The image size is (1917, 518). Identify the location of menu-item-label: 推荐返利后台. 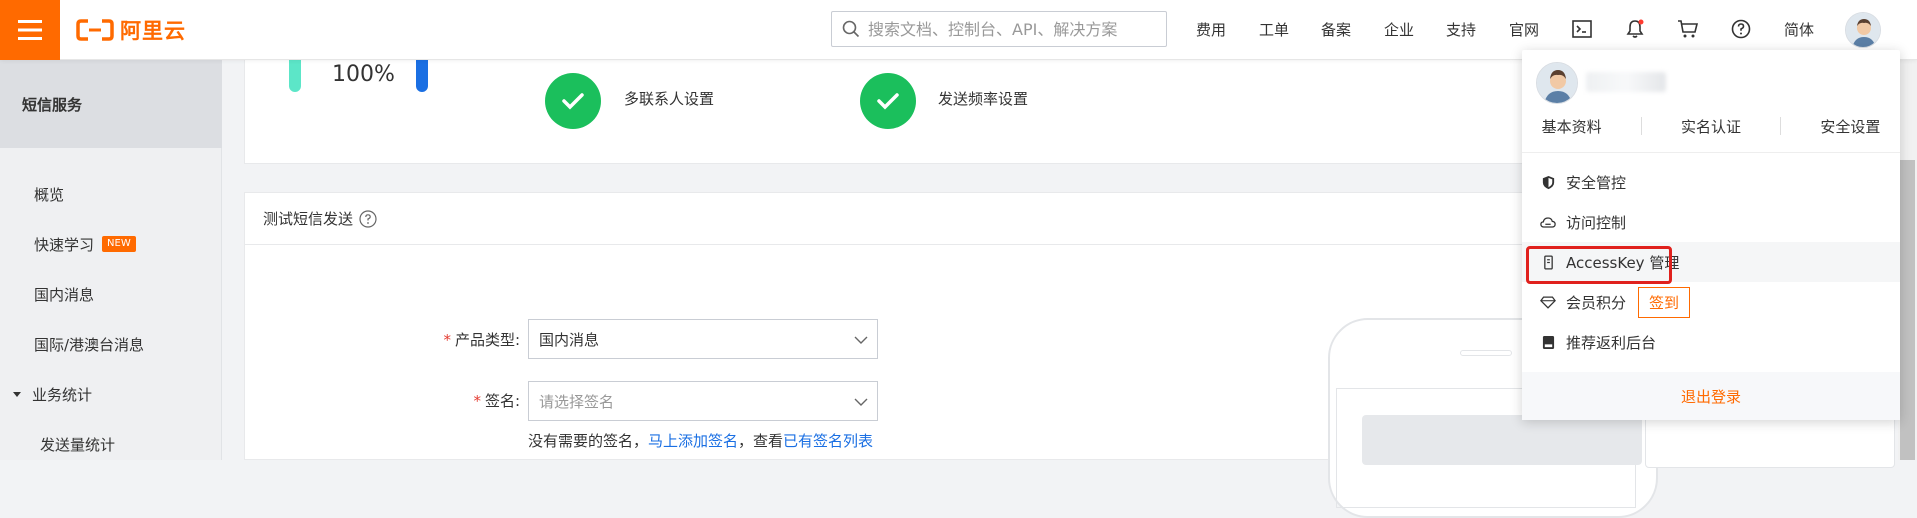
(1611, 342).